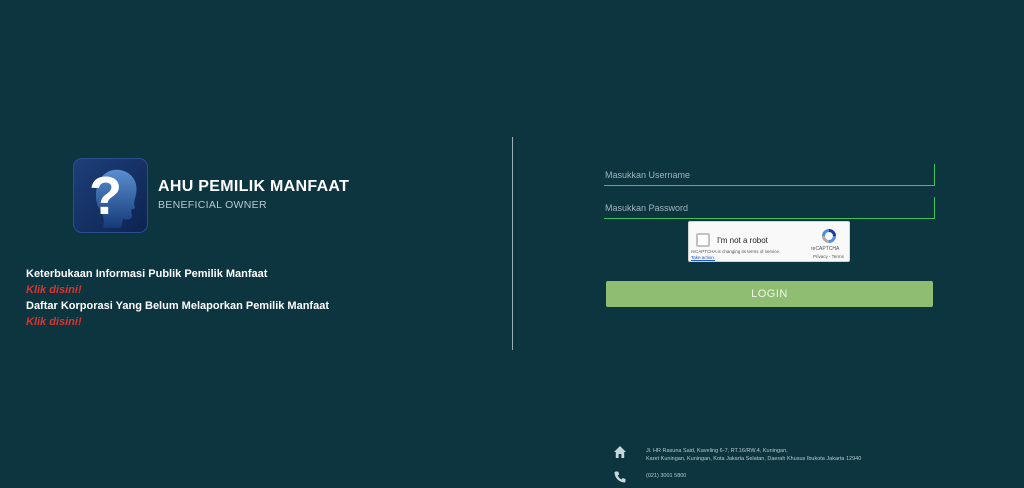  Describe the element at coordinates (512, 243) in the screenshot. I see `vertical-divider` at that location.